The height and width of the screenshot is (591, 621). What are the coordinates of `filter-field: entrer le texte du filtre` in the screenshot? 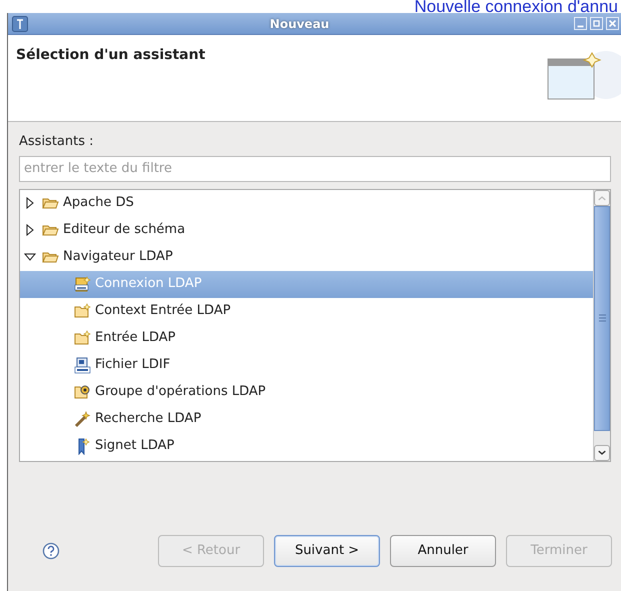 It's located at (315, 169).